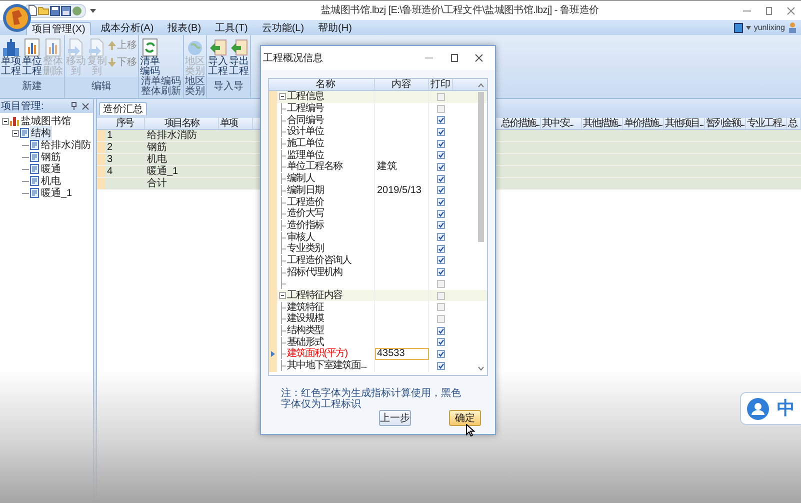  Describe the element at coordinates (101, 87) in the screenshot. I see `ribbon-group-label: 编辑` at that location.